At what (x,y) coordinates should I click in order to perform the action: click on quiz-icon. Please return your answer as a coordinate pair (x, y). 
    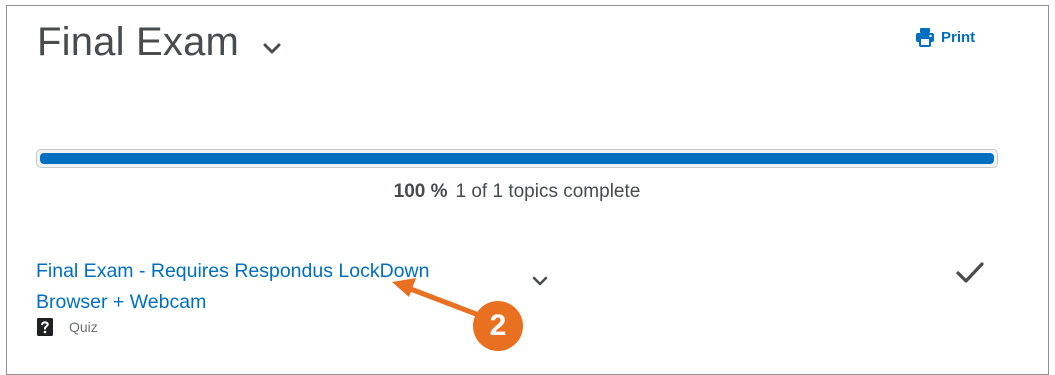
    Looking at the image, I should click on (45, 327).